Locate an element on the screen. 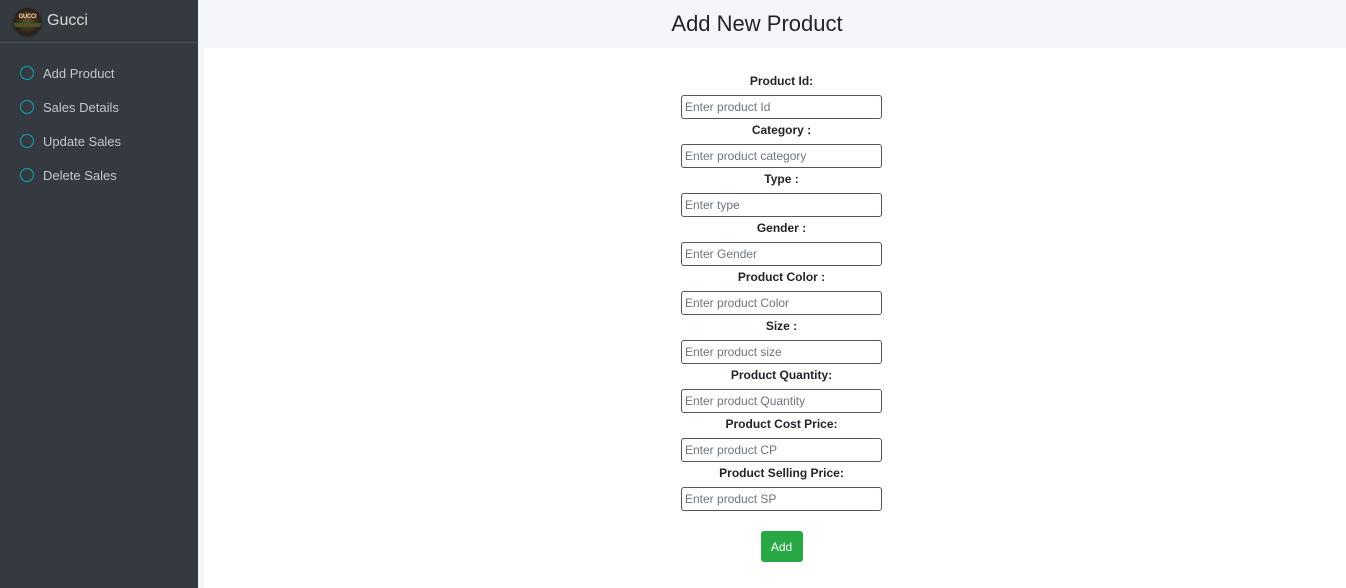 The height and width of the screenshot is (588, 1346). sidebar-item-update-sales: Update Sales is located at coordinates (99, 141).